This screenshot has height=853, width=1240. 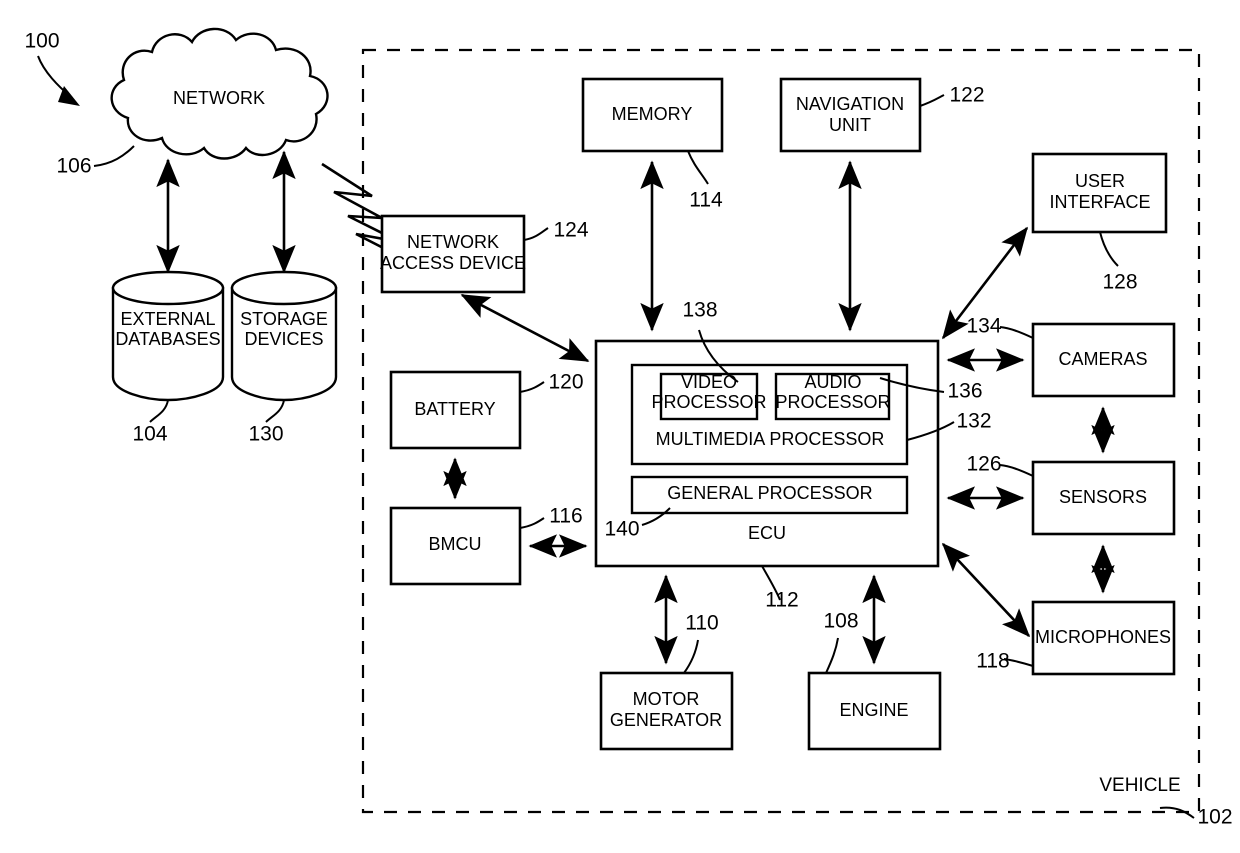 What do you see at coordinates (850, 125) in the screenshot?
I see `navigation-unit-label-line2: UNIT` at bounding box center [850, 125].